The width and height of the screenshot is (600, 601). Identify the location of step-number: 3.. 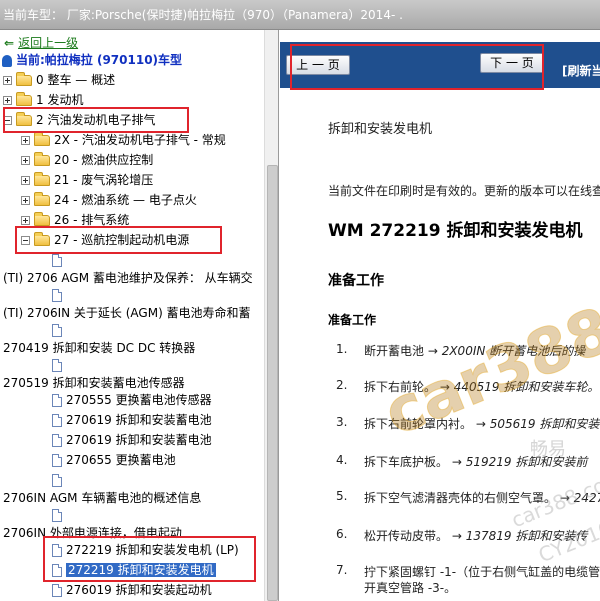
(342, 422).